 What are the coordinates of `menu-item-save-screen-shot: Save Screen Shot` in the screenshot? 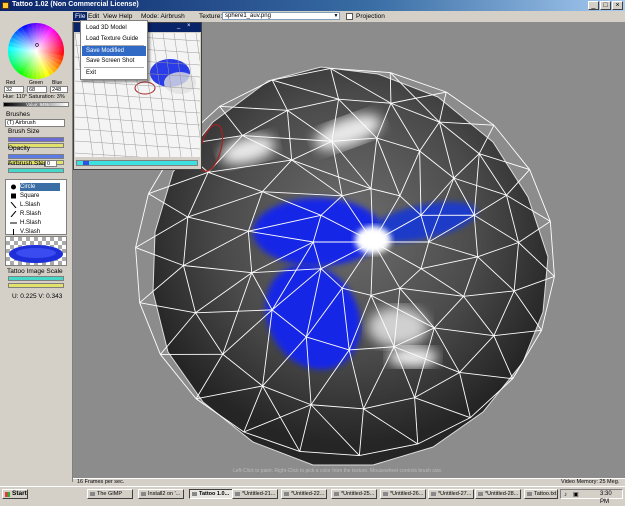 It's located at (114, 61).